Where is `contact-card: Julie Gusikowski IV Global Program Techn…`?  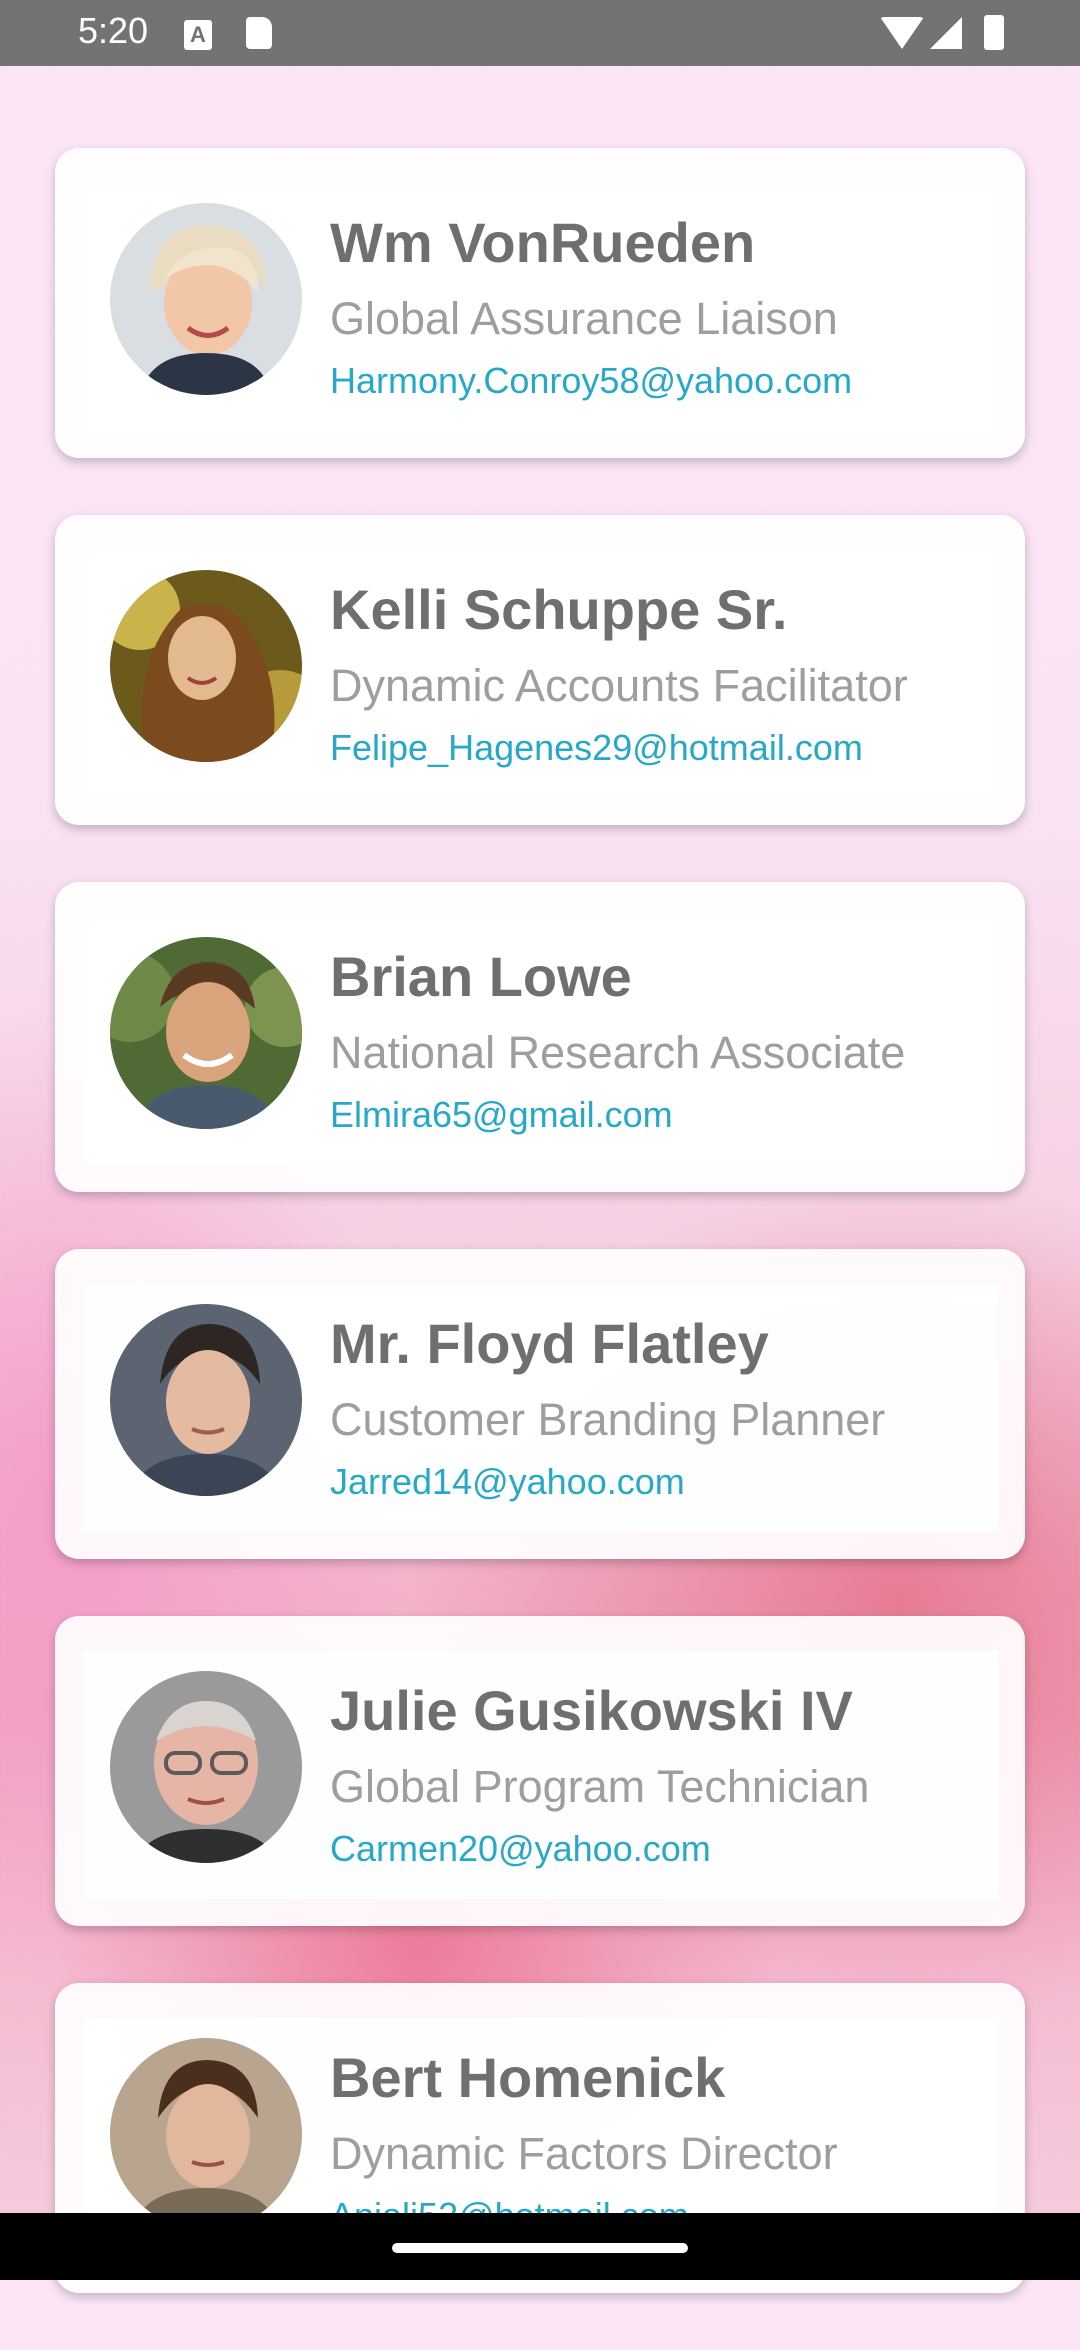
contact-card: Julie Gusikowski IV Global Program Techn… is located at coordinates (540, 1771).